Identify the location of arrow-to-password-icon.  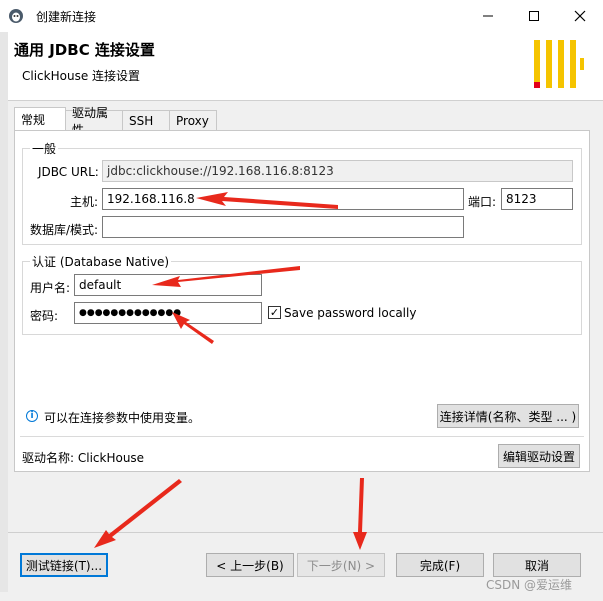
(193, 328).